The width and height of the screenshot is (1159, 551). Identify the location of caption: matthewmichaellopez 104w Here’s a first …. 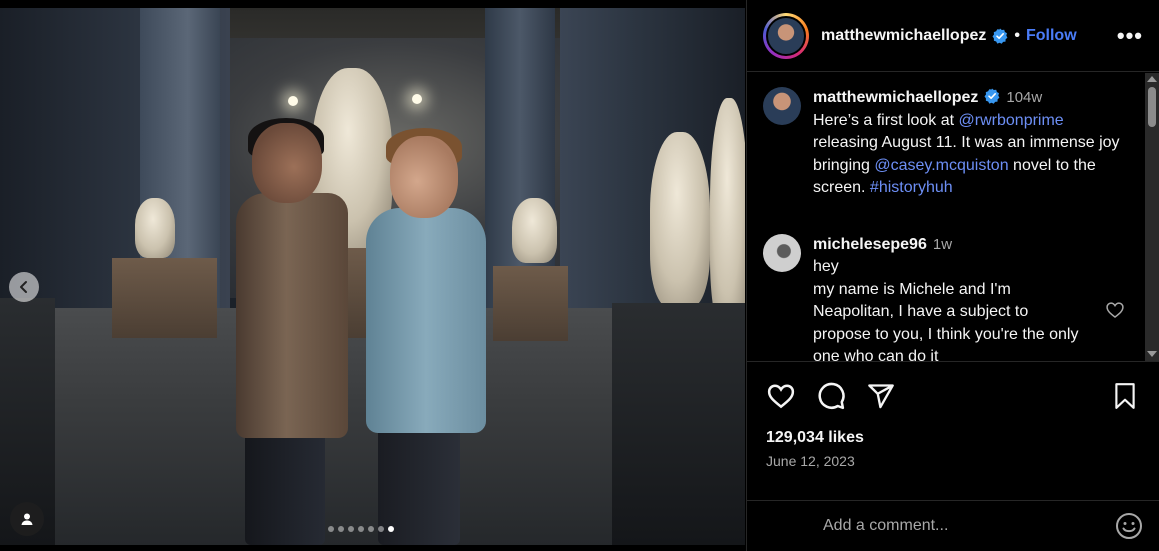
(953, 136).